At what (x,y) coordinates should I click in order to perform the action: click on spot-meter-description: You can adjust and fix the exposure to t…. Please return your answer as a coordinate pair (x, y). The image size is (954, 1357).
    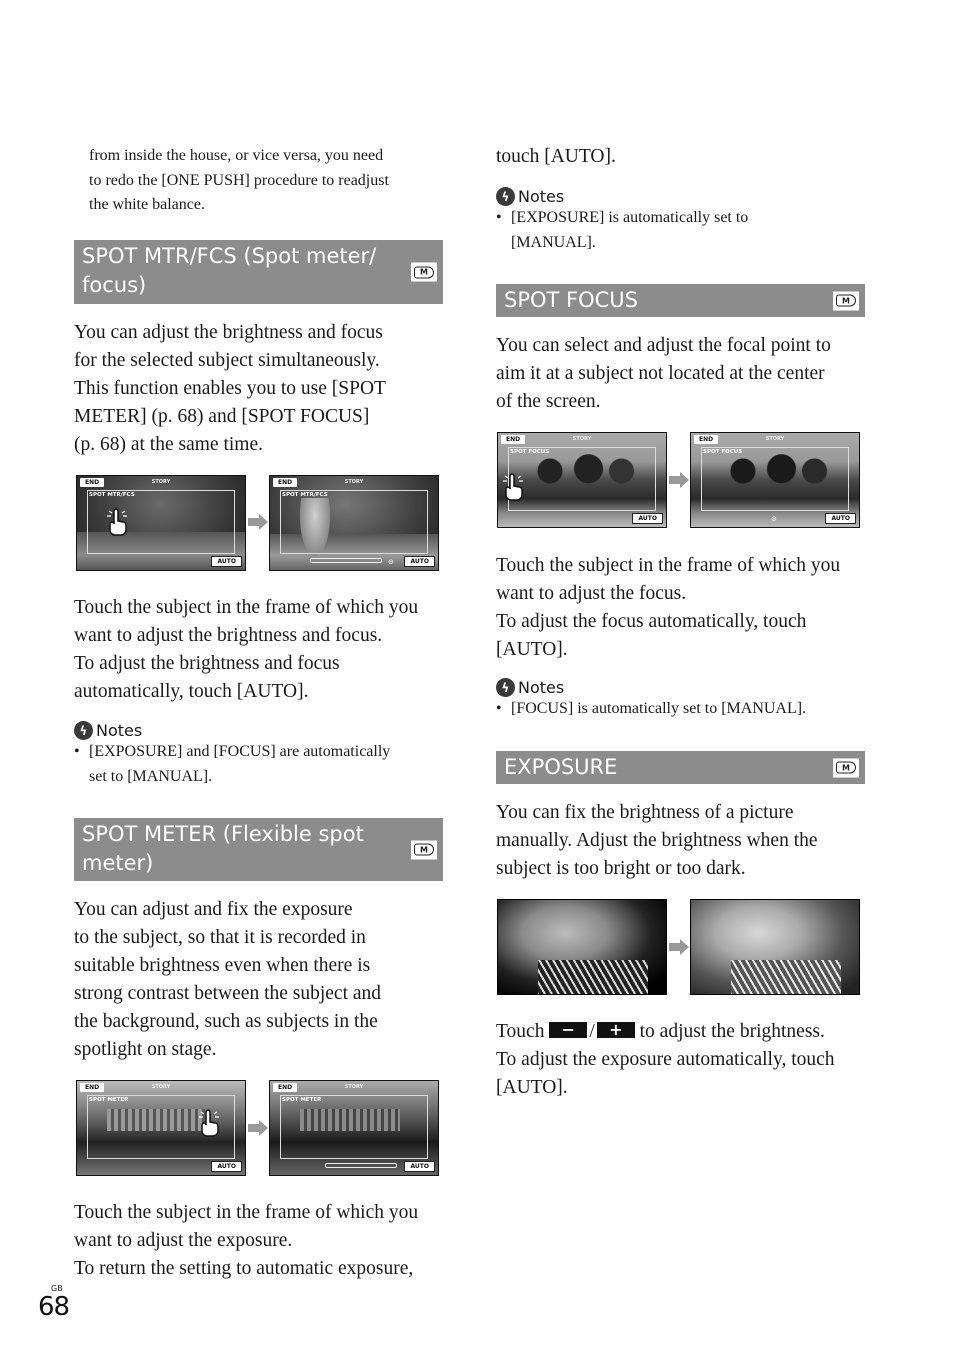
    Looking at the image, I should click on (228, 979).